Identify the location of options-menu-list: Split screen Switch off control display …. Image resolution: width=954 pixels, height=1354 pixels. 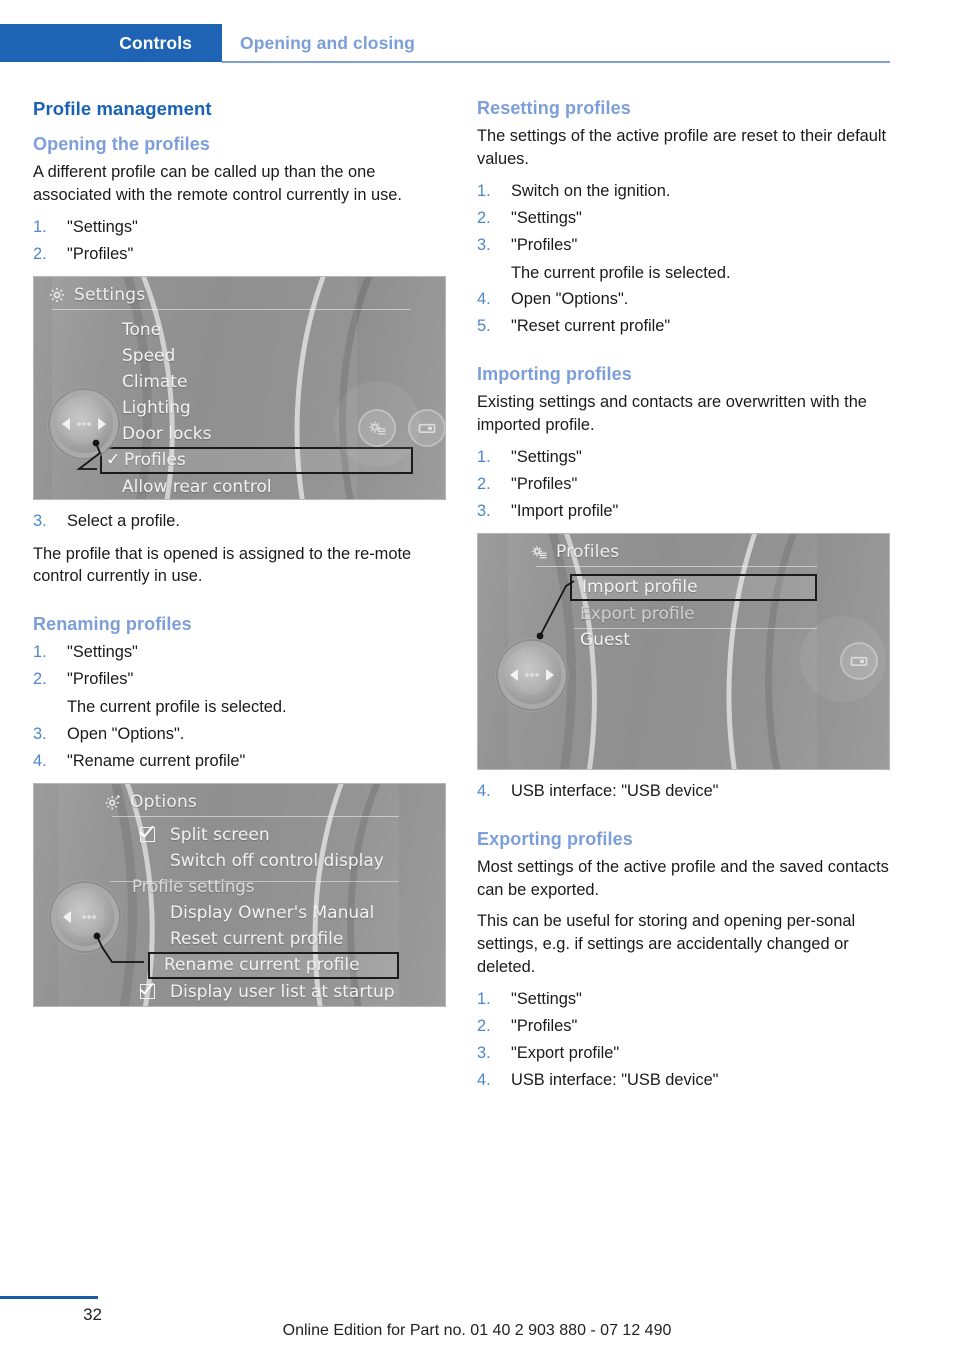
(254, 913).